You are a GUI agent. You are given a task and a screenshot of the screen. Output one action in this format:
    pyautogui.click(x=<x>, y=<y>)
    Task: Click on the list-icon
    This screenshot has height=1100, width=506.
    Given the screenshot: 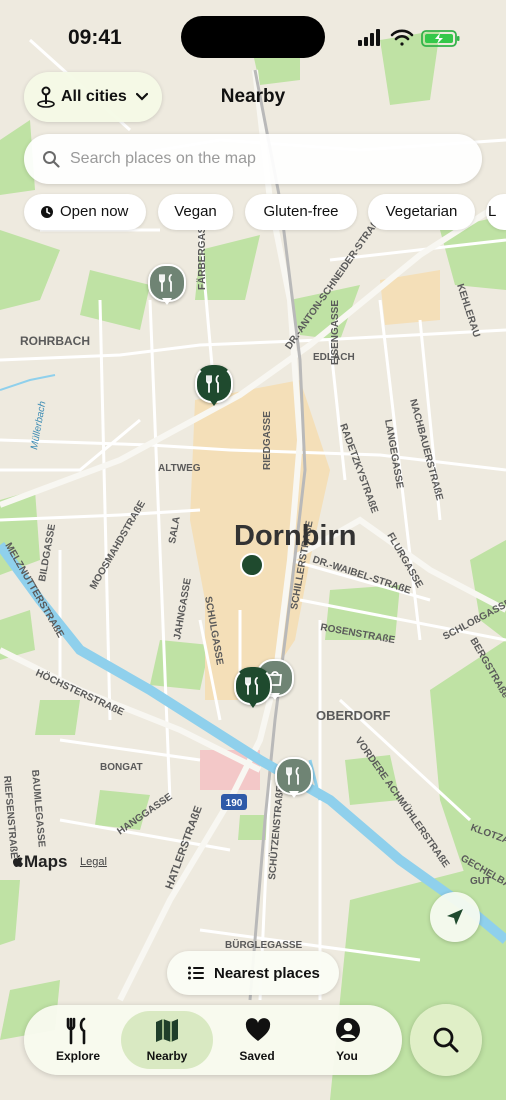 What is the action you would take?
    pyautogui.click(x=196, y=973)
    